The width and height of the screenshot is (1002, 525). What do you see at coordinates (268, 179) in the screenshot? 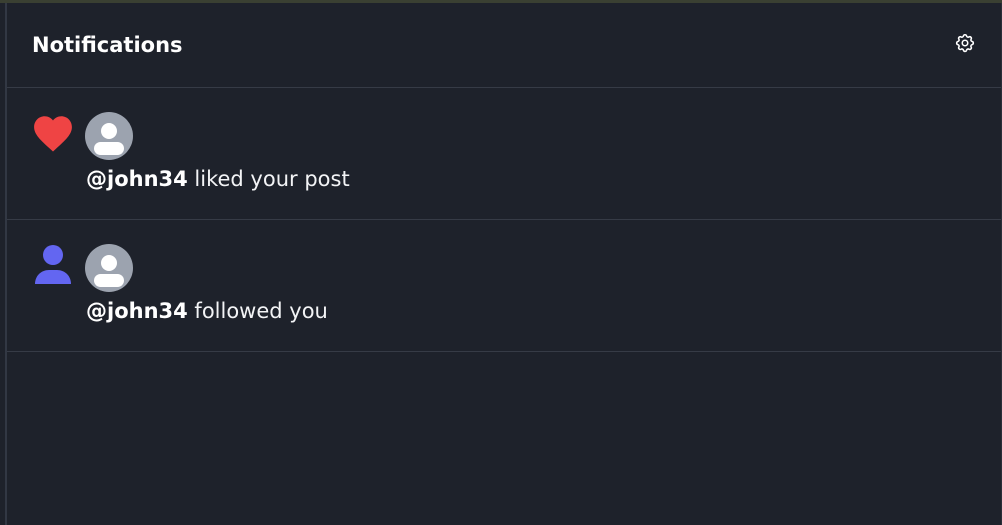
I see `notification-message: liked your post` at bounding box center [268, 179].